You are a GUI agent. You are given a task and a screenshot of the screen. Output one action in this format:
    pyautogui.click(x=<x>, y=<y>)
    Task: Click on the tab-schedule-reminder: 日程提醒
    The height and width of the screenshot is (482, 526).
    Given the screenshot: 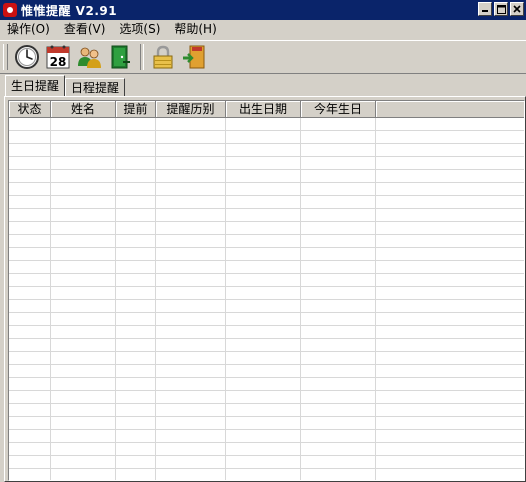 What is the action you would take?
    pyautogui.click(x=95, y=87)
    